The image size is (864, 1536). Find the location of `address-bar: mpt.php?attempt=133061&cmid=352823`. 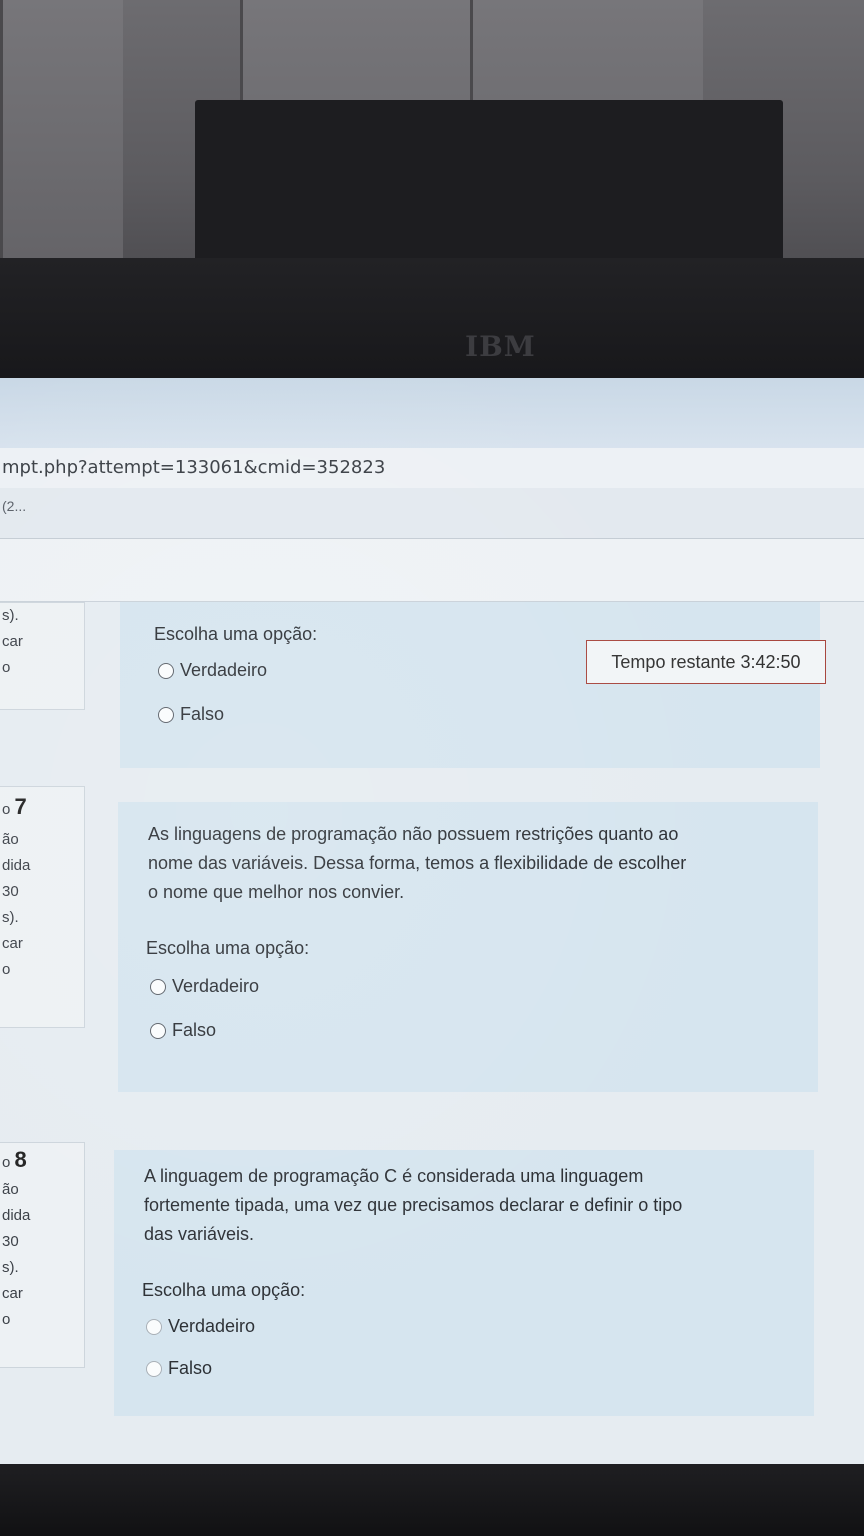

address-bar: mpt.php?attempt=133061&cmid=352823 is located at coordinates (432, 468).